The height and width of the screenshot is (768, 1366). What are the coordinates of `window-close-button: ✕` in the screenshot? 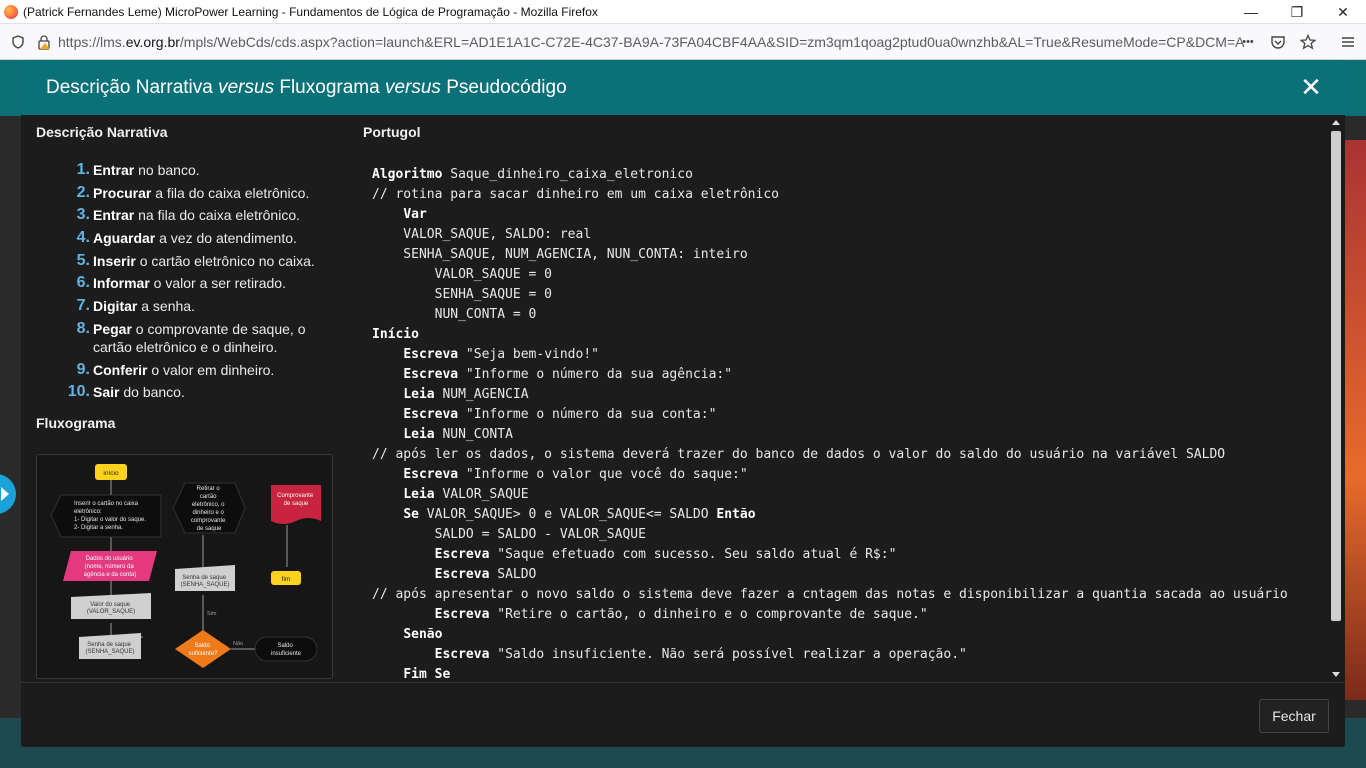 It's located at (1343, 12).